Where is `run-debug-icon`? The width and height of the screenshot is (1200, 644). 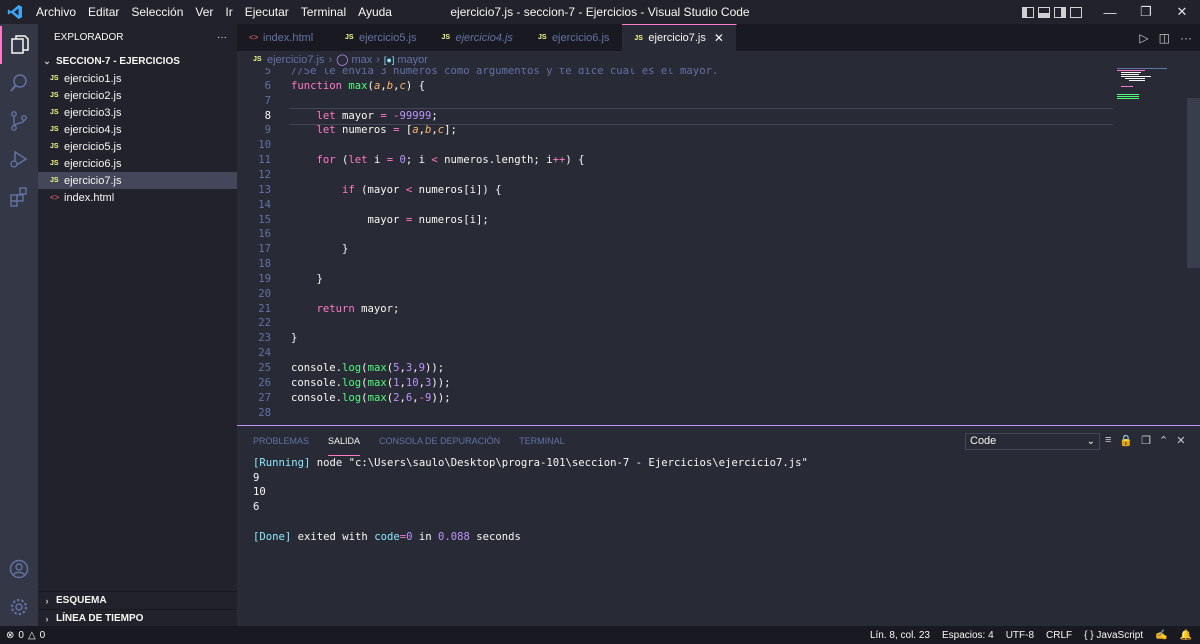 run-debug-icon is located at coordinates (19, 159).